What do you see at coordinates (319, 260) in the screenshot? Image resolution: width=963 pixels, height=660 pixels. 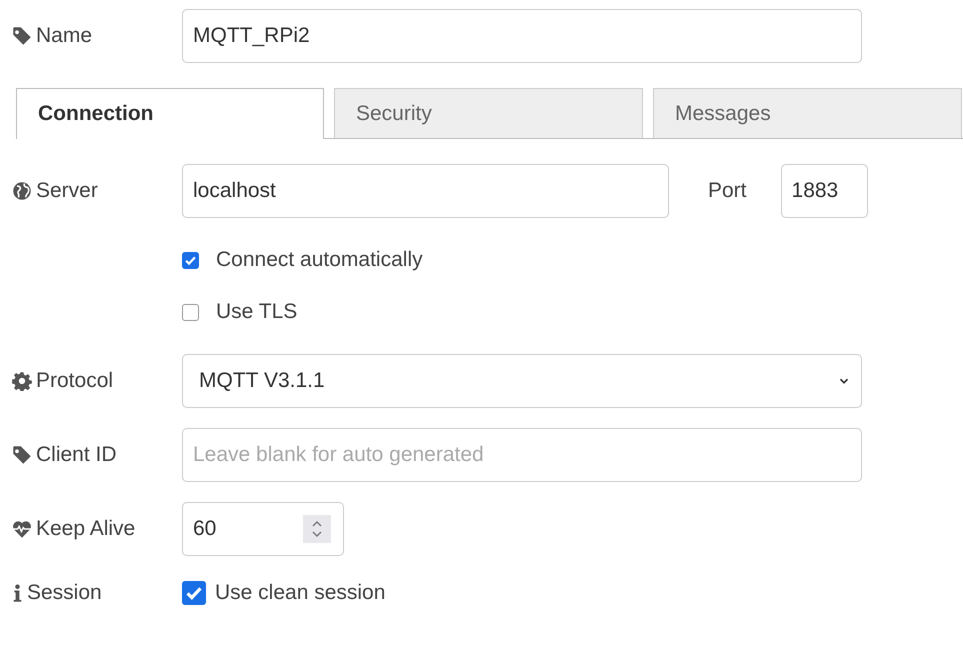 I see `checkbox-label: Connect automatically` at bounding box center [319, 260].